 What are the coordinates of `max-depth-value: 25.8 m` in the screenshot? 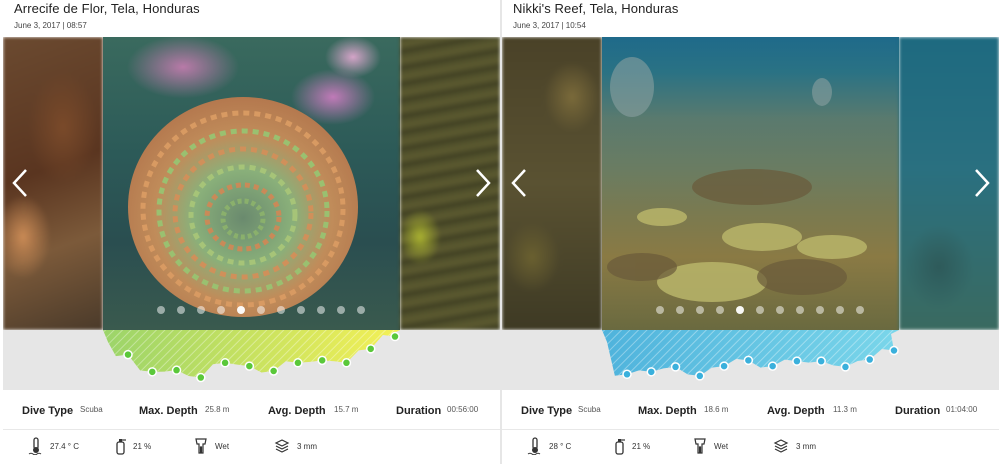 It's located at (217, 409).